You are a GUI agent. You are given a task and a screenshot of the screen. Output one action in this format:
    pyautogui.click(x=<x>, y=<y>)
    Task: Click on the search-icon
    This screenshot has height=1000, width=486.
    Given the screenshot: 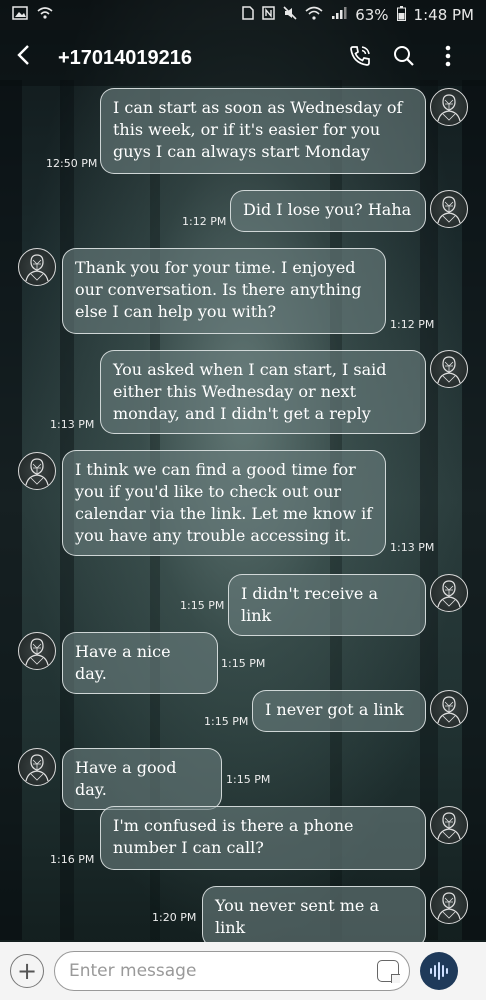 What is the action you would take?
    pyautogui.click(x=404, y=58)
    